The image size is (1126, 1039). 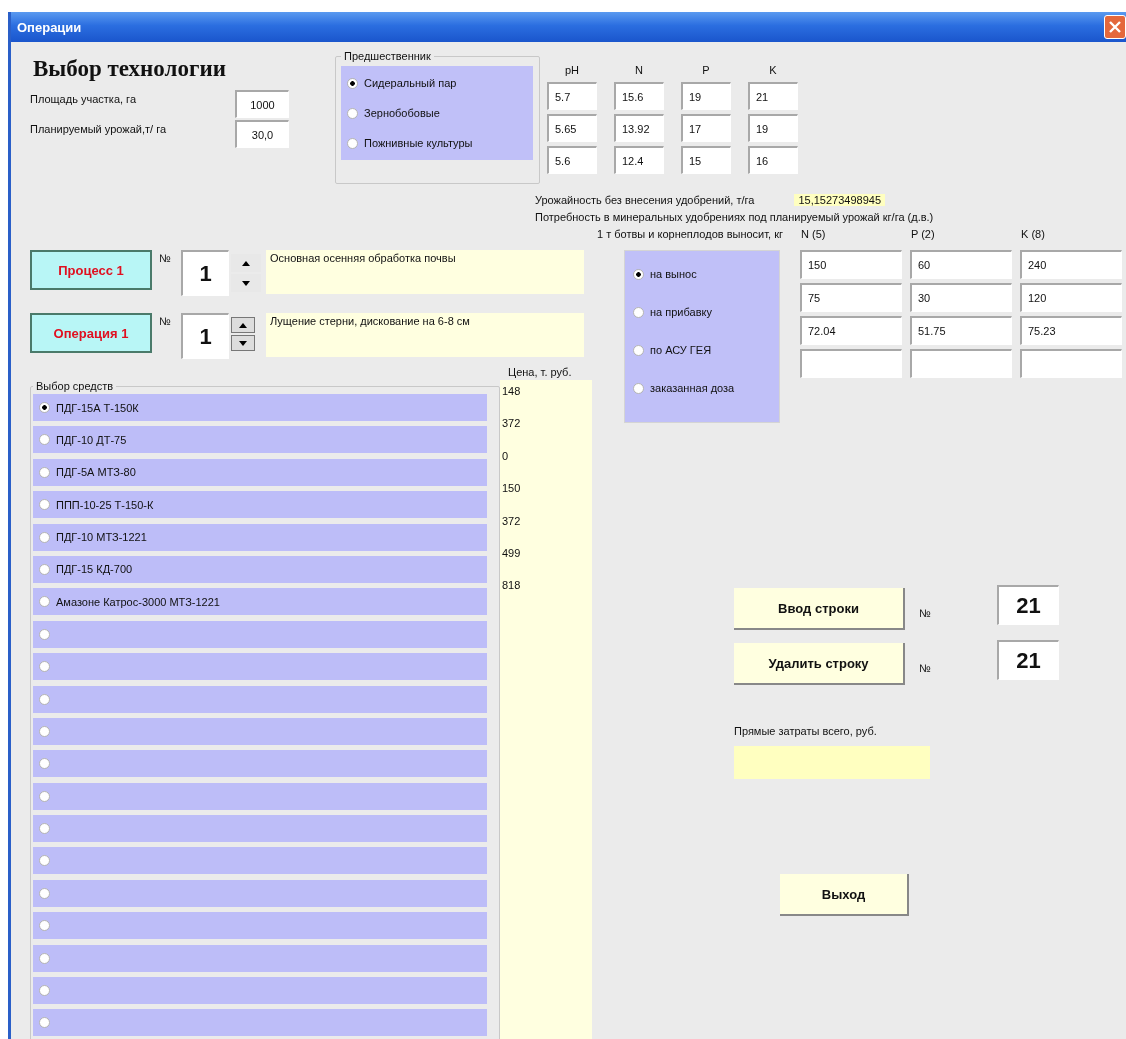 What do you see at coordinates (260, 537) in the screenshot?
I see `list-item: ПДГ-10 МТЗ-1221` at bounding box center [260, 537].